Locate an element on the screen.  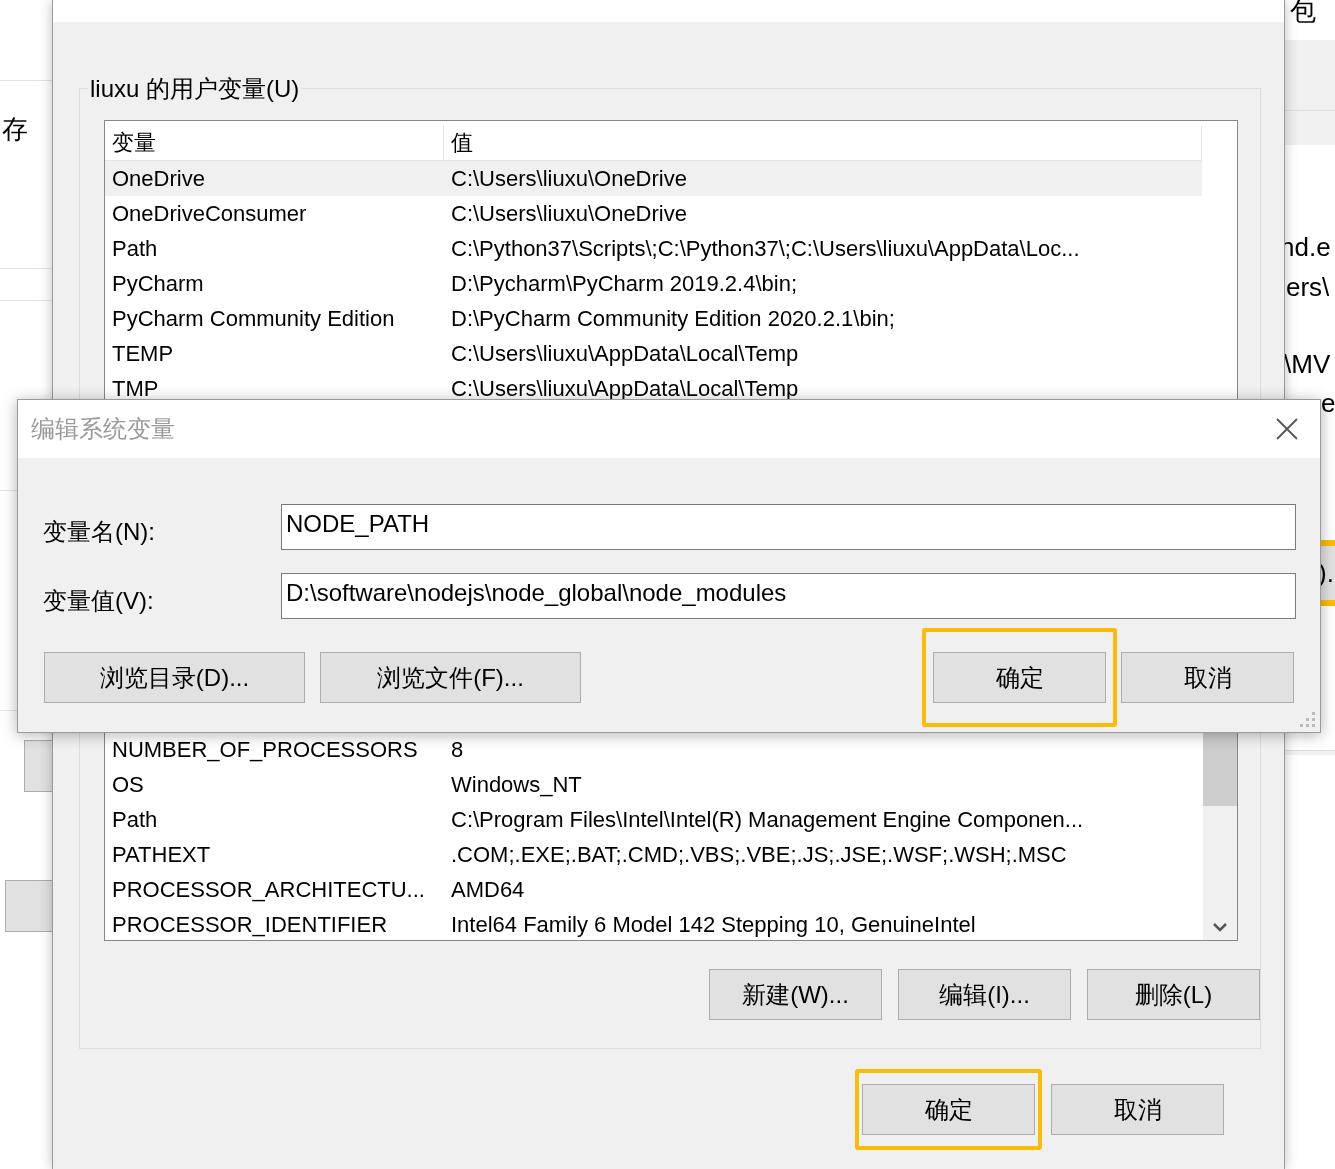
field-label: 变量名(N): is located at coordinates (99, 532).